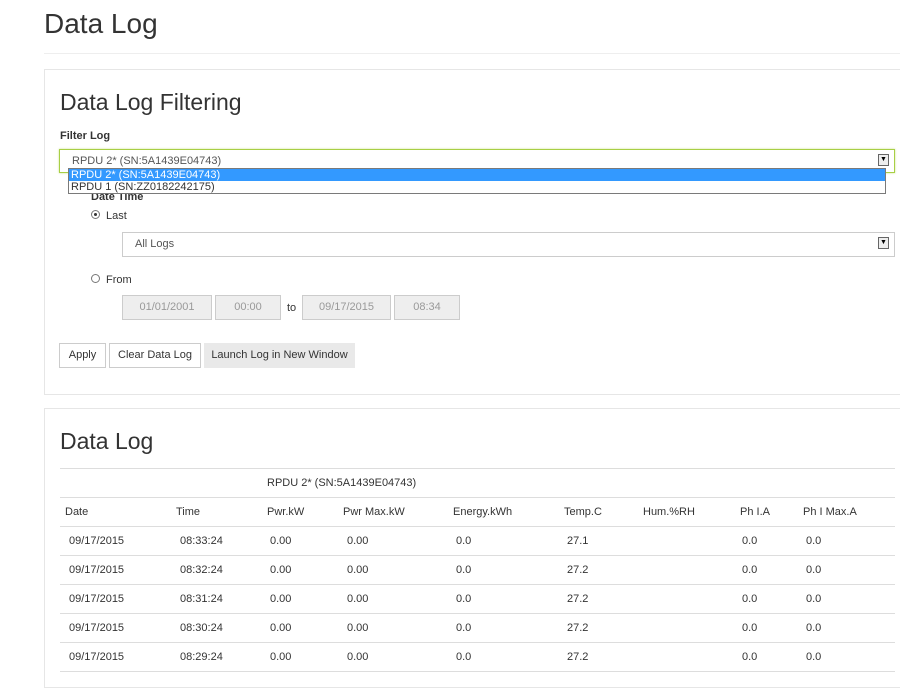  Describe the element at coordinates (201, 657) in the screenshot. I see `cell-time: 08:29:24` at that location.